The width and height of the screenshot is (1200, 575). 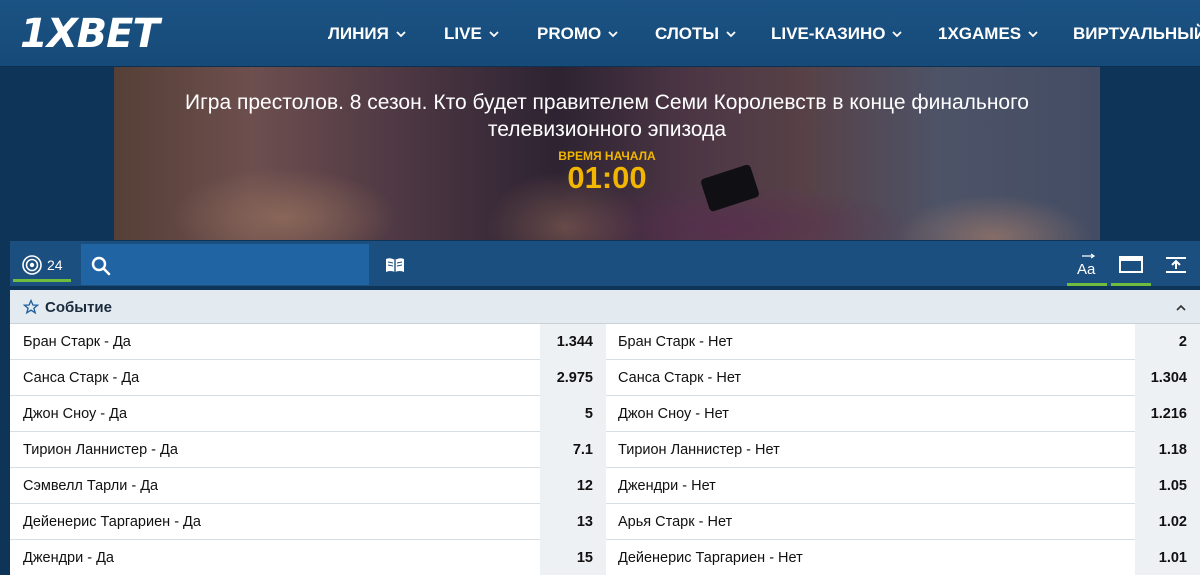 I want to click on pin-top-icon, so click(x=1176, y=265).